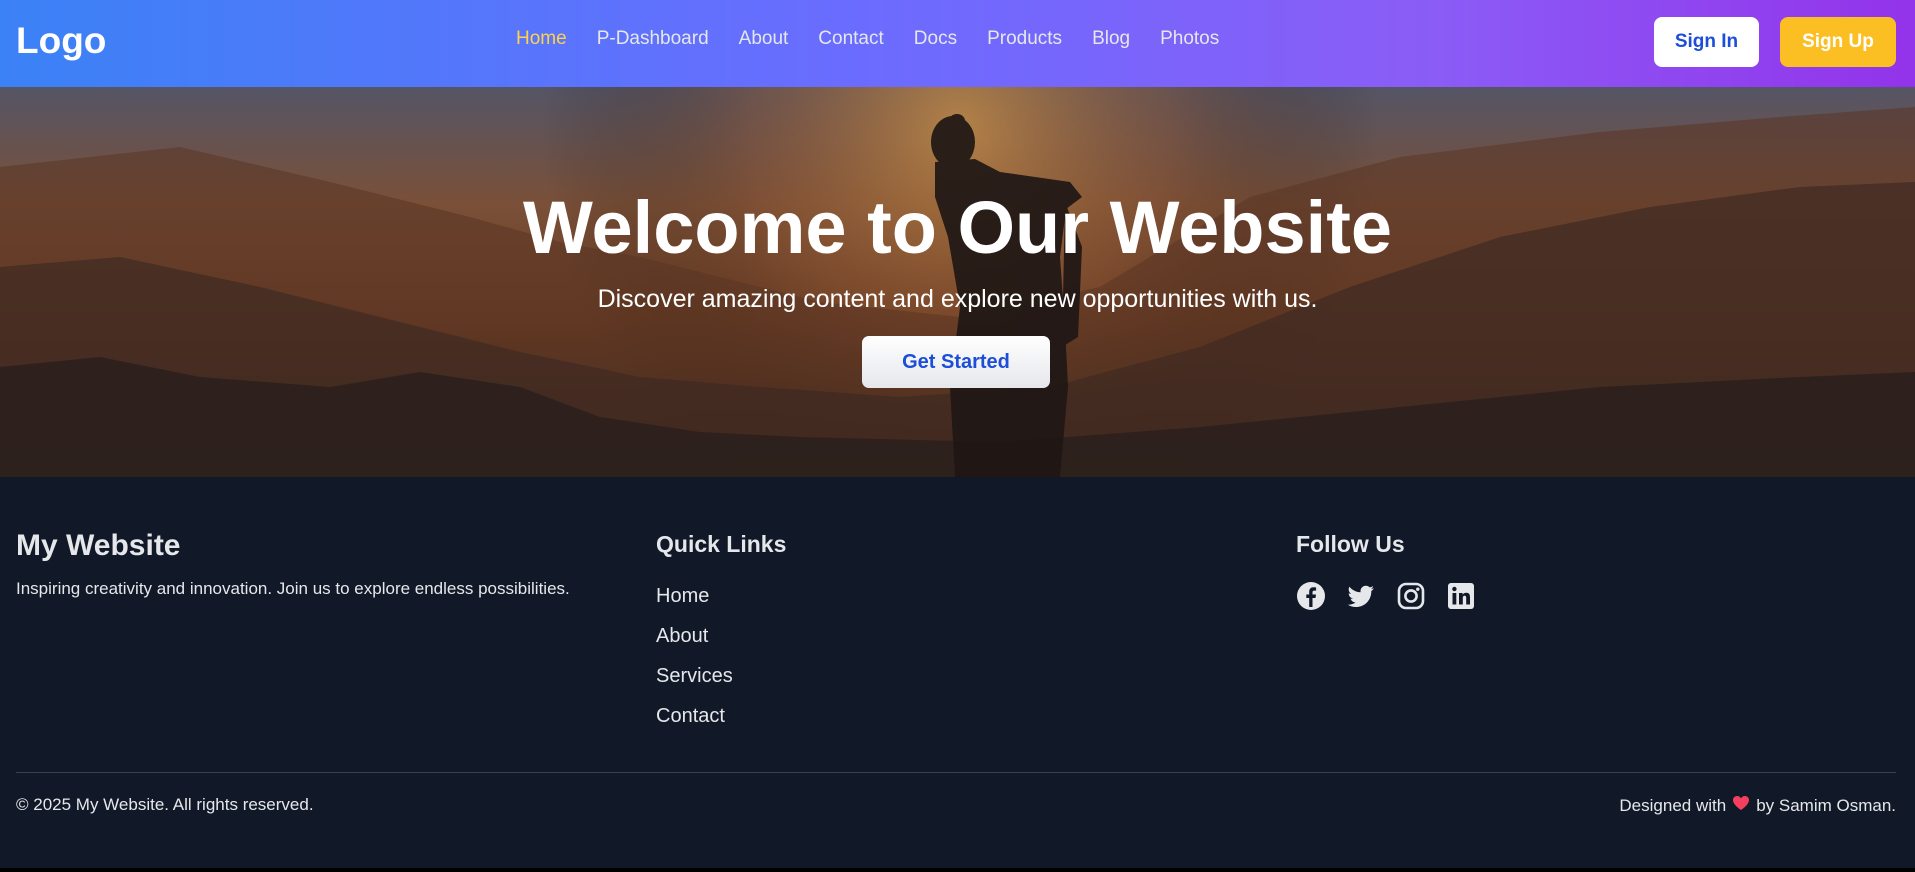 The height and width of the screenshot is (872, 1915). I want to click on social-links, so click(1386, 596).